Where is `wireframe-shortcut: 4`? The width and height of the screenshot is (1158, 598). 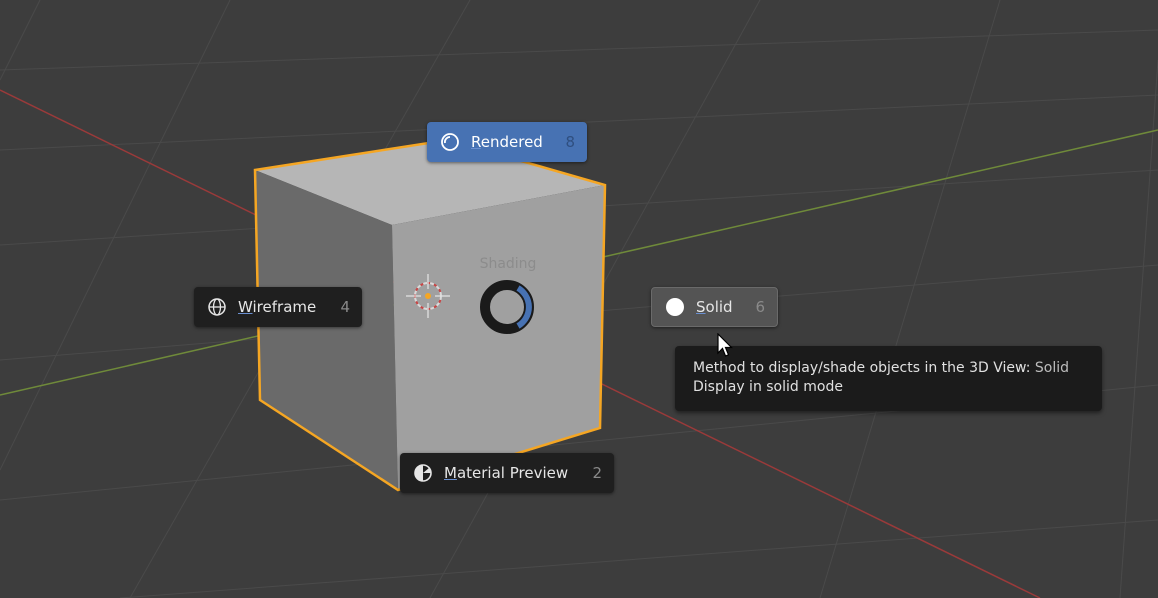 wireframe-shortcut: 4 is located at coordinates (345, 307).